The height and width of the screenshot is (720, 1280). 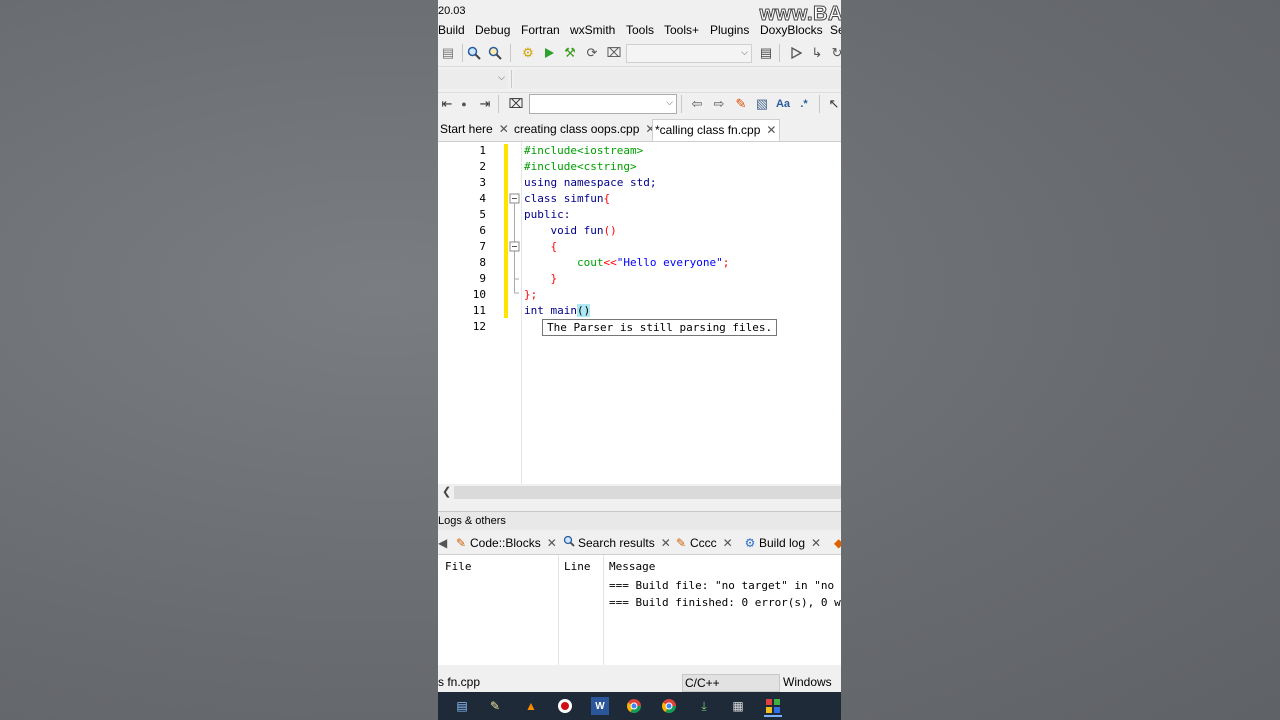 I want to click on debug-start-icon, so click(x=796, y=53).